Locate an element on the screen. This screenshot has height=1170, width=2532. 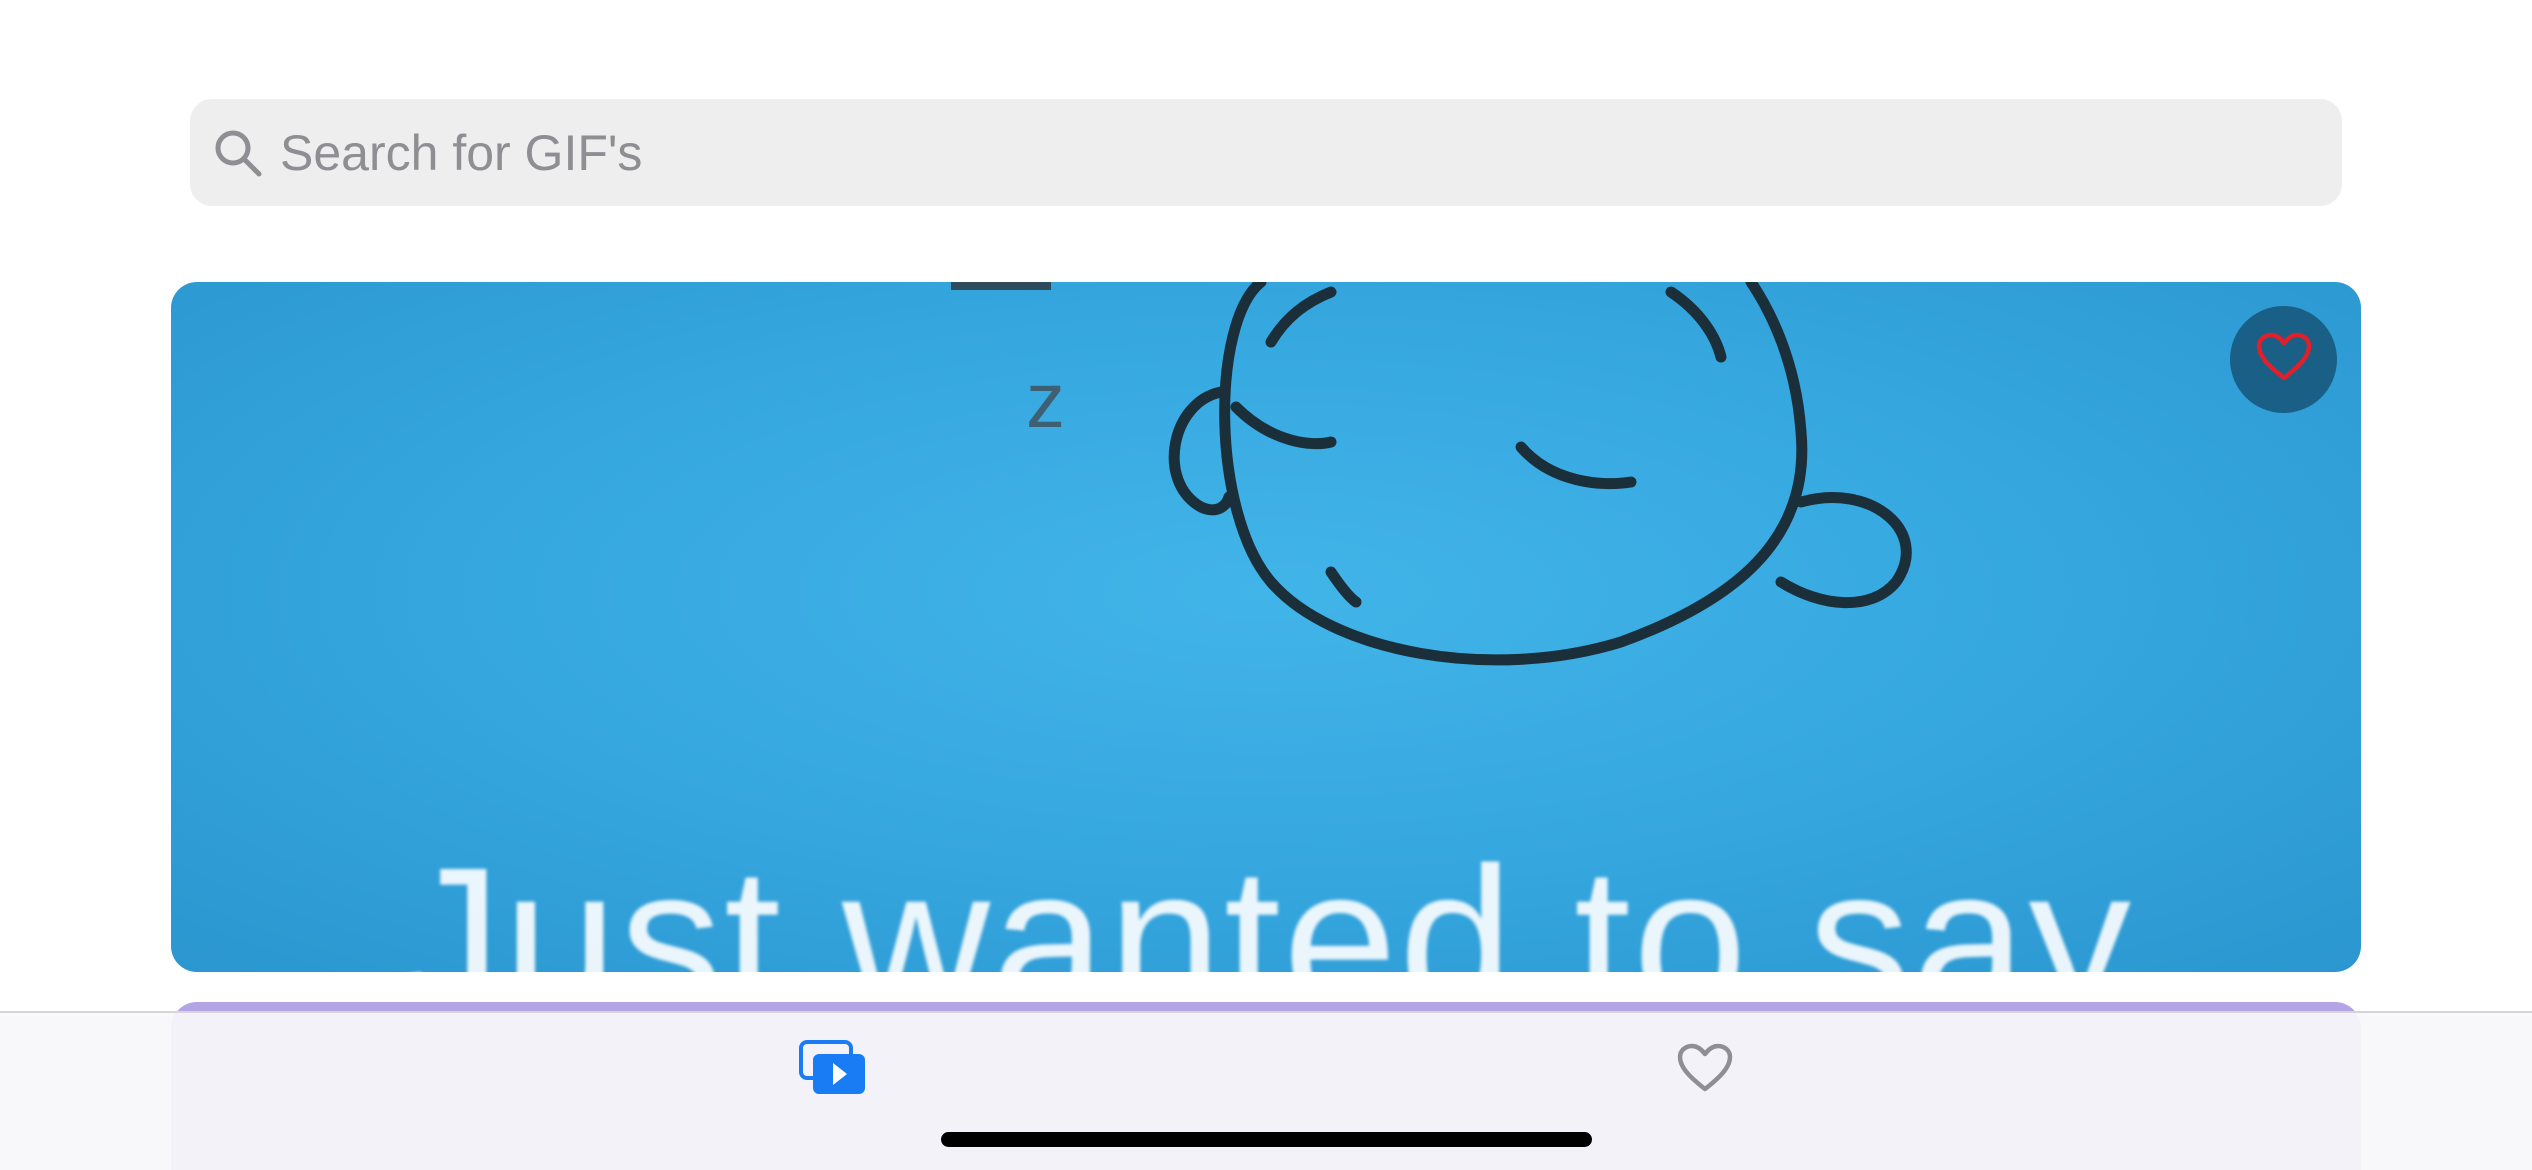
gif-gallery-icon is located at coordinates (833, 1070).